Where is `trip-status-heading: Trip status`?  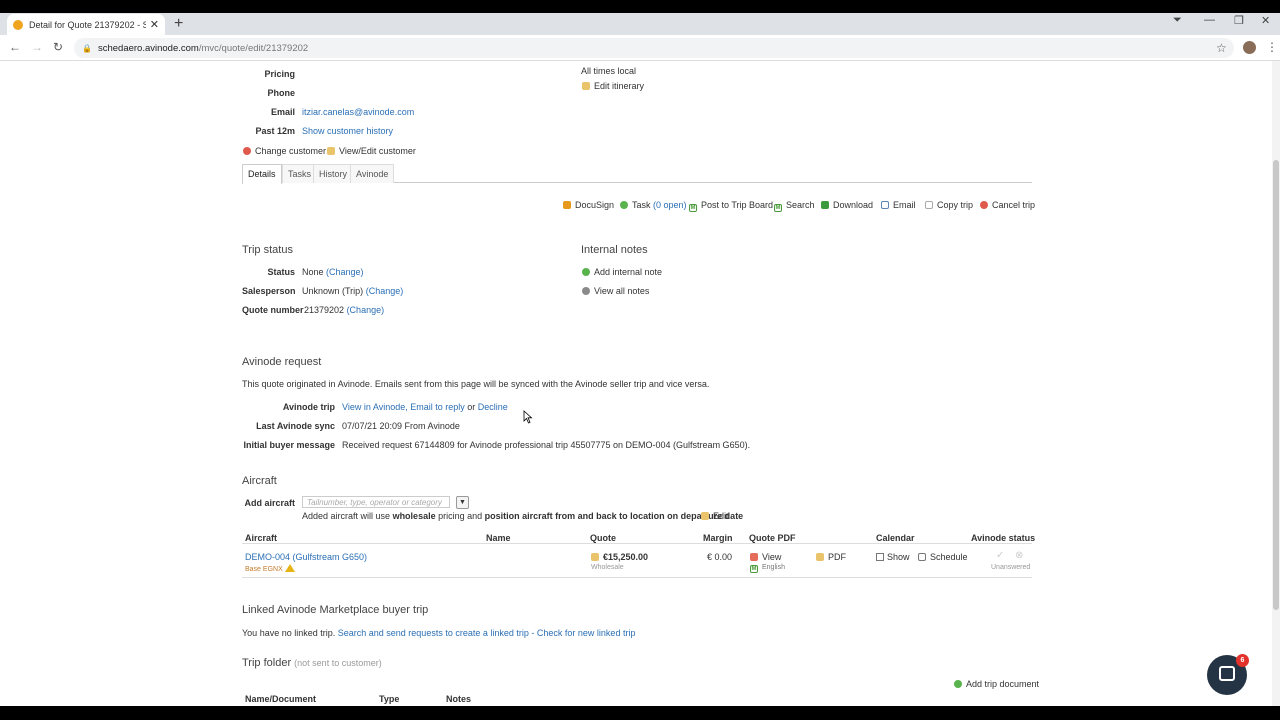
trip-status-heading: Trip status is located at coordinates (267, 250).